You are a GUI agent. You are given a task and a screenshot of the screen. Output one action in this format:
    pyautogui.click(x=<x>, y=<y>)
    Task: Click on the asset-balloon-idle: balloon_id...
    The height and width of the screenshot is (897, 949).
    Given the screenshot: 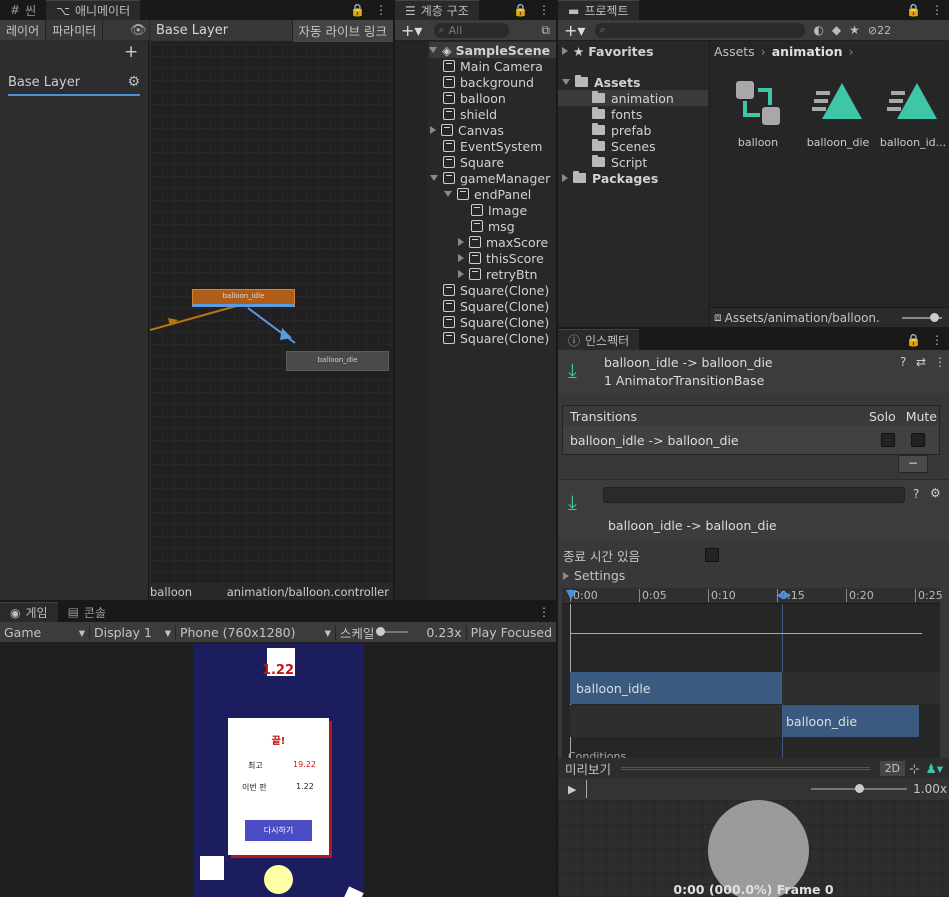 What is the action you would take?
    pyautogui.click(x=911, y=113)
    